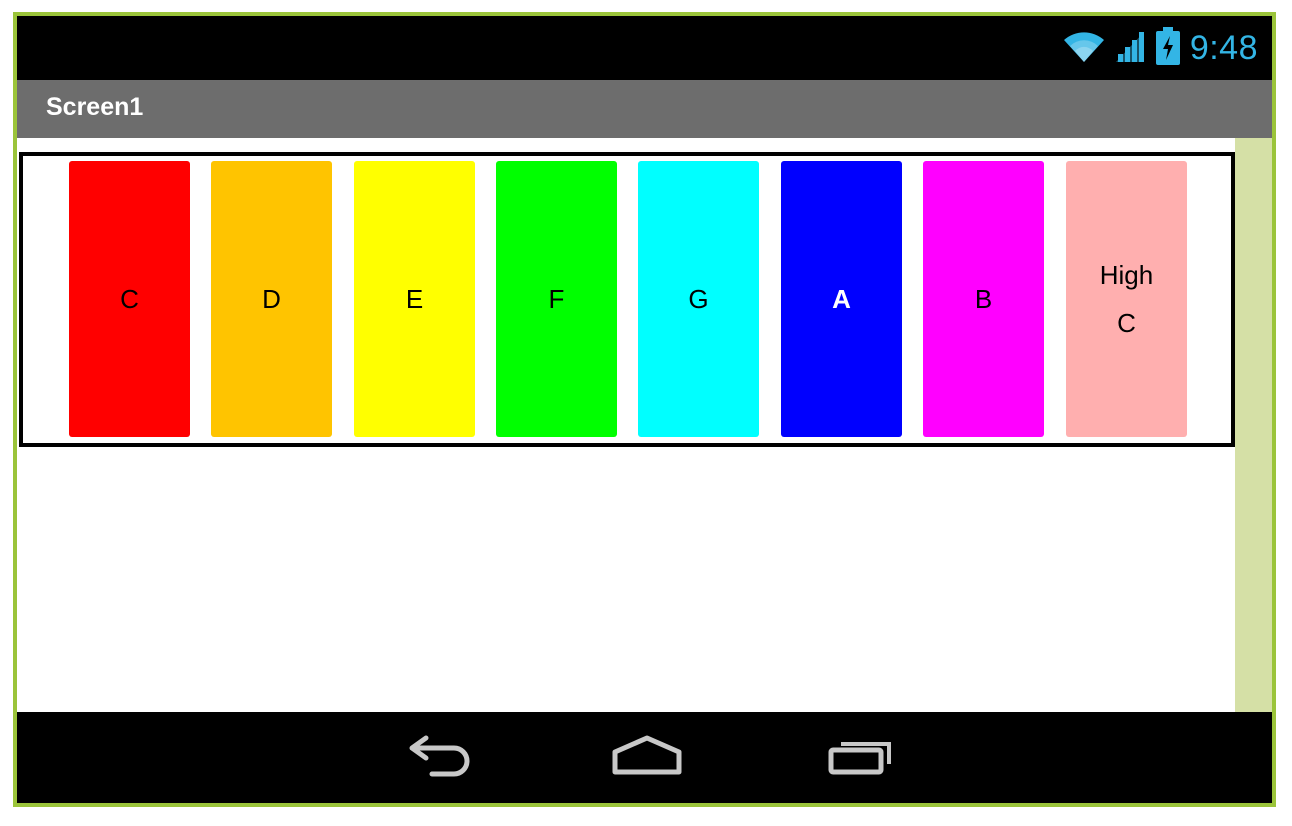 The image size is (1292, 826). I want to click on back-button, so click(437, 758).